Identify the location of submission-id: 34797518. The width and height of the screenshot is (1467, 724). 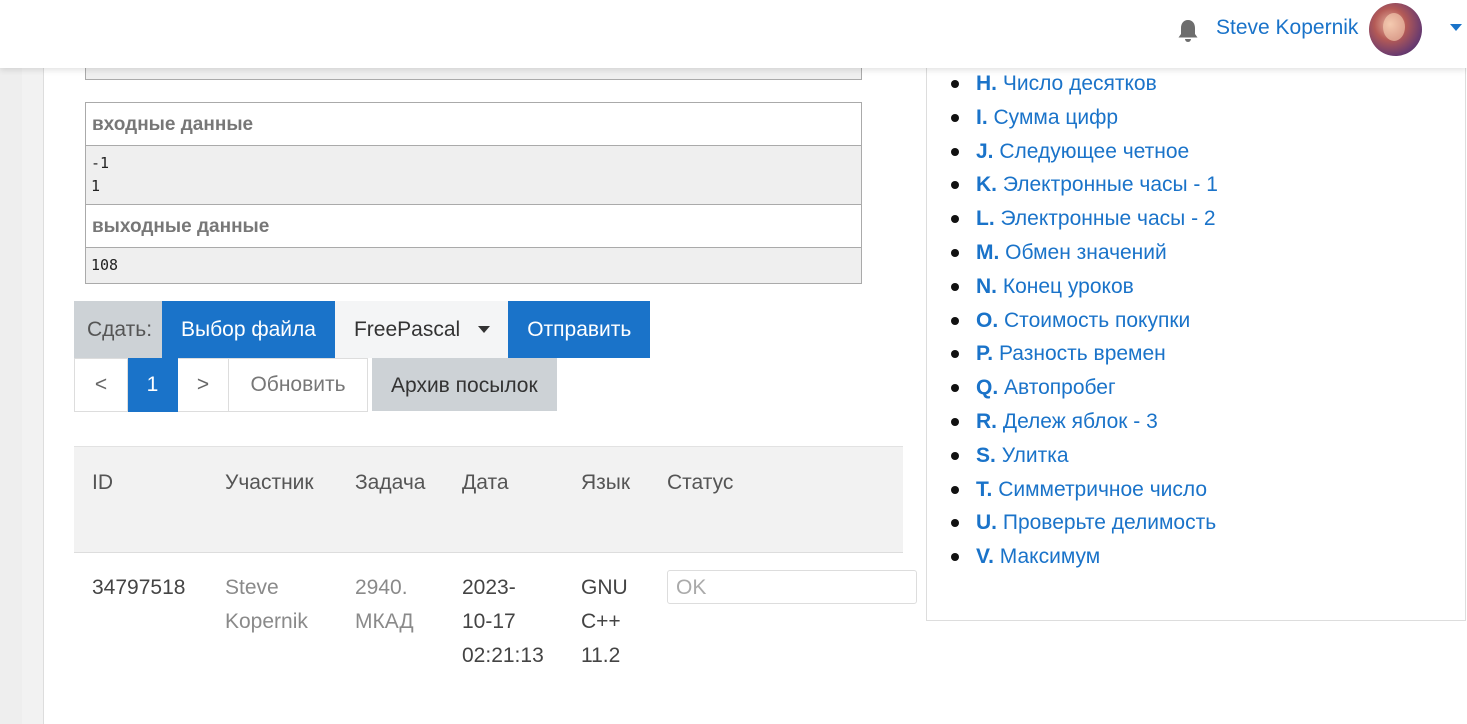
(138, 588).